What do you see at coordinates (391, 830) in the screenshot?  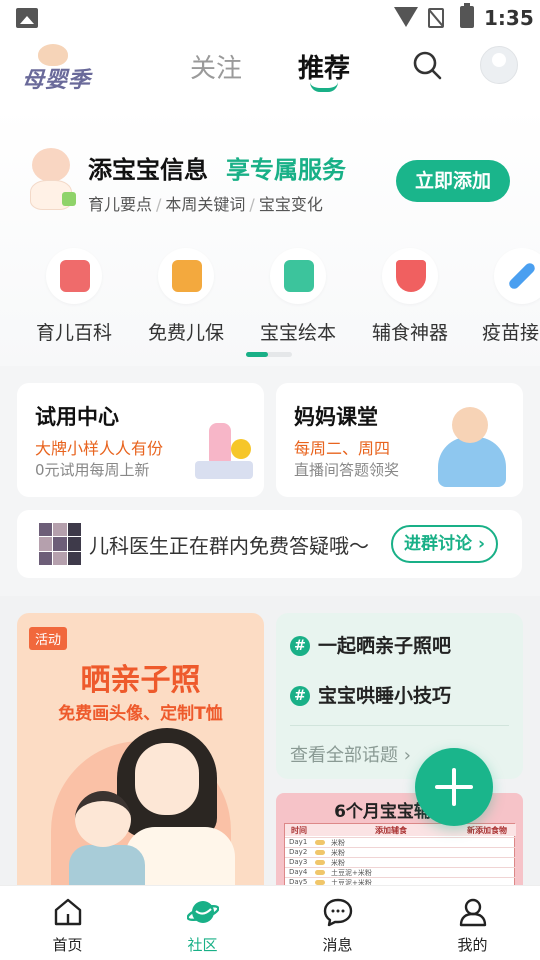 I see `recipe-col-food: 添加辅食` at bounding box center [391, 830].